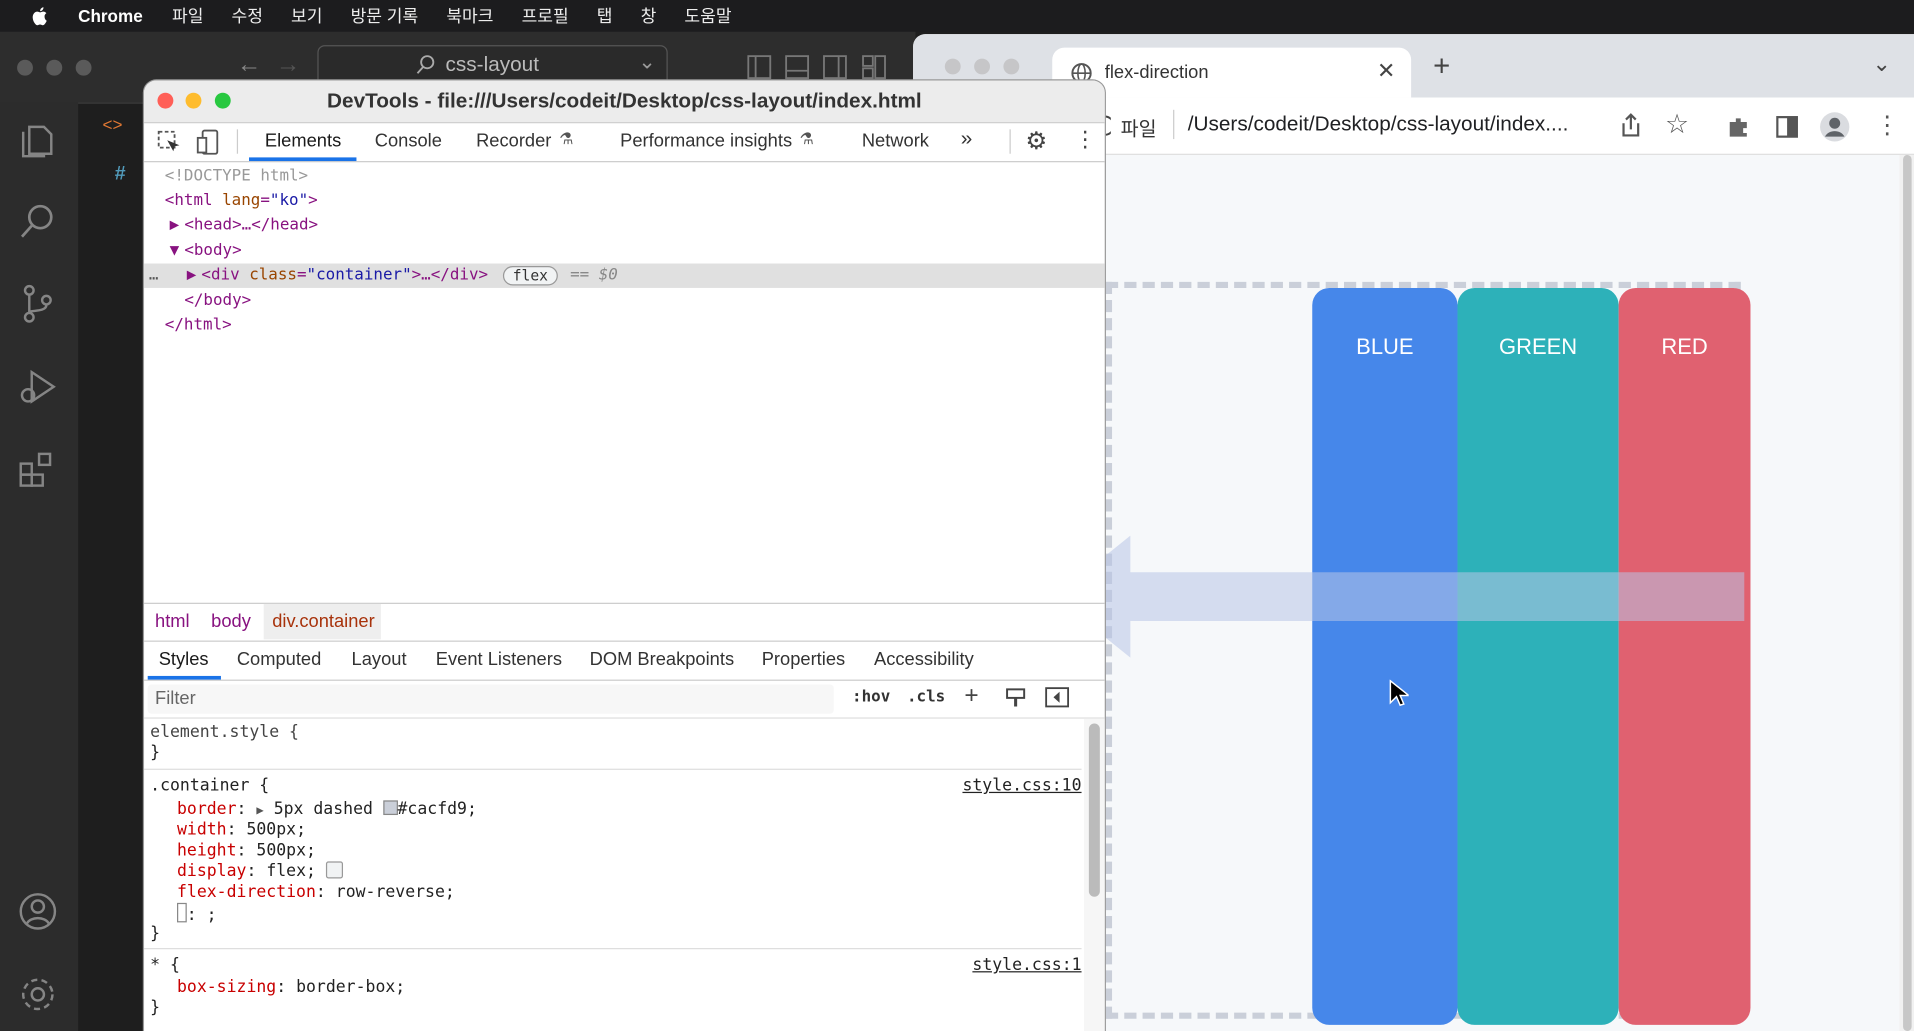 The height and width of the screenshot is (1031, 1914). I want to click on menu-item-edit: 수정, so click(247, 16).